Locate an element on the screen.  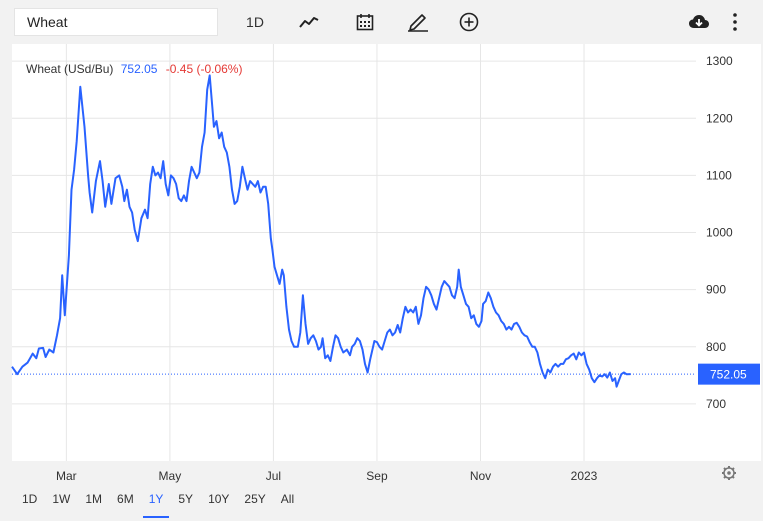
price-change: -0.45 (-0.06%) is located at coordinates (204, 69).